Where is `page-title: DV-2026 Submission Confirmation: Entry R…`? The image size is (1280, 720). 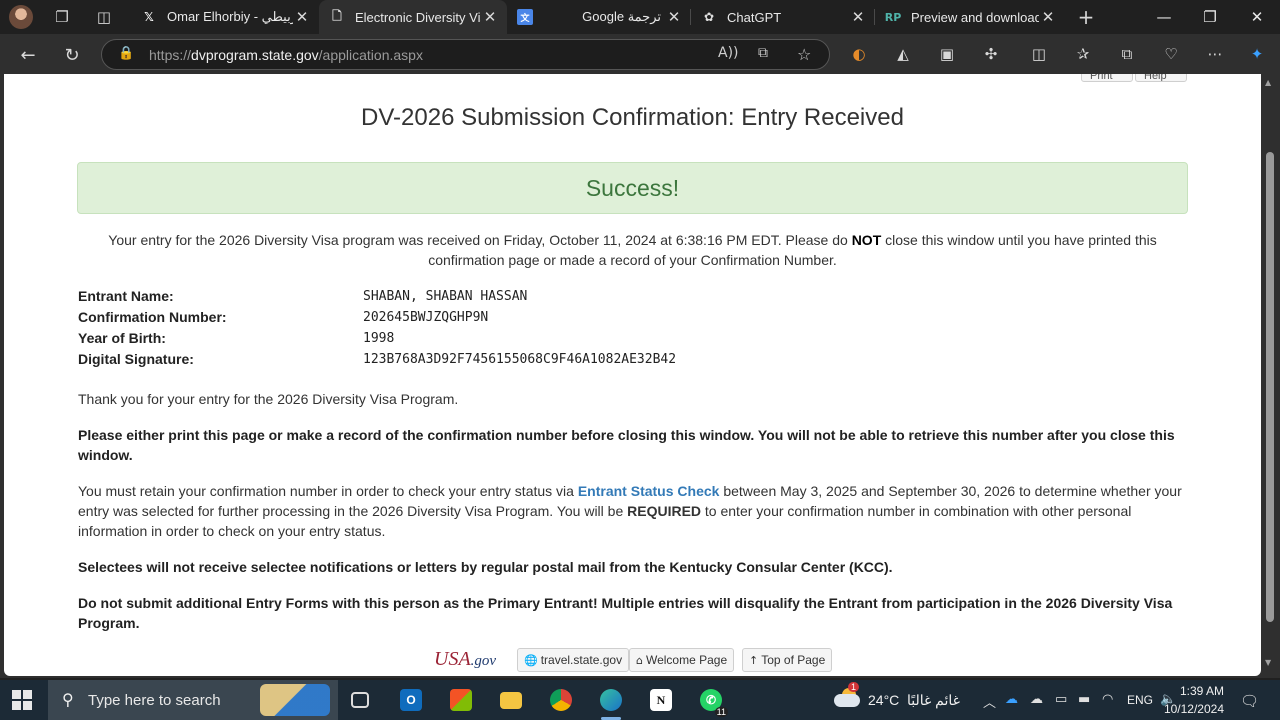 page-title: DV-2026 Submission Confirmation: Entry R… is located at coordinates (632, 117).